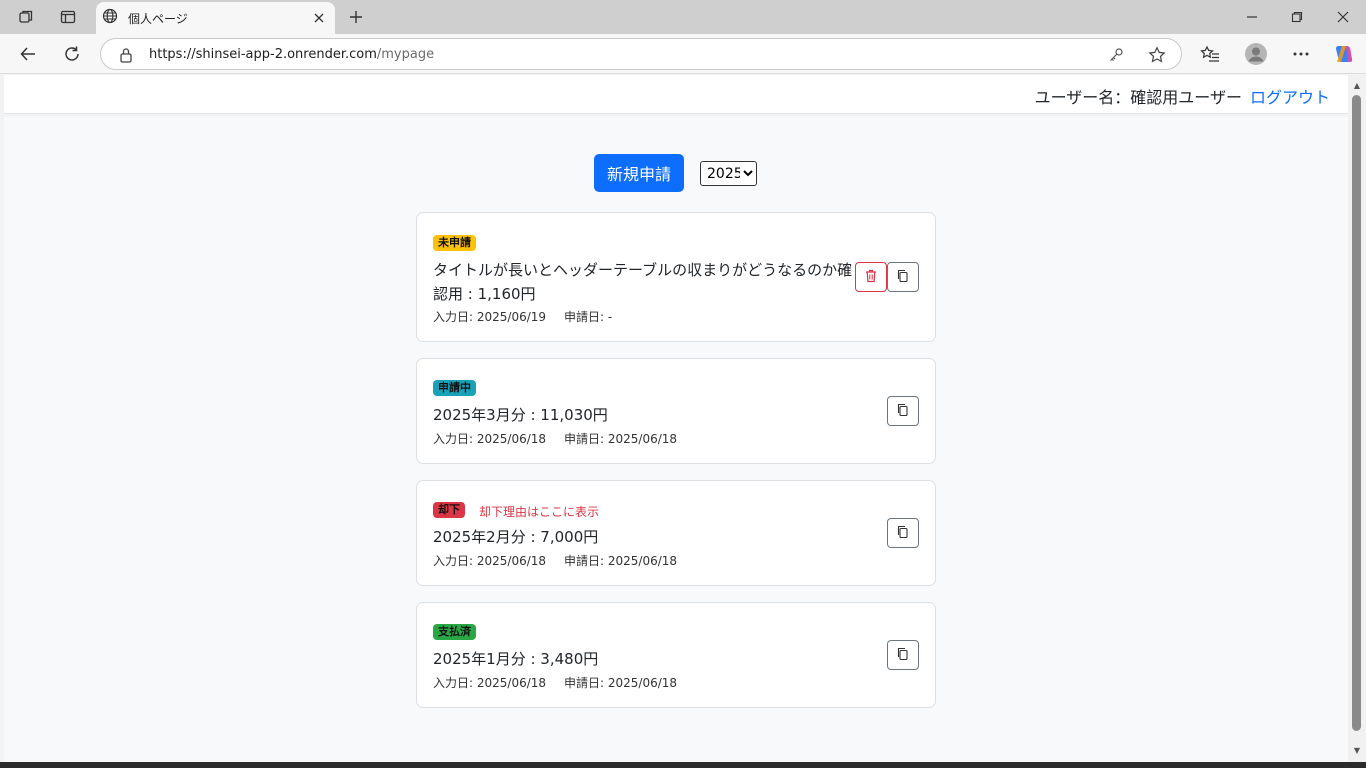 Image resolution: width=1366 pixels, height=768 pixels. I want to click on application-dates: 入力日: 2025/06/19 申請日: -, so click(522, 316).